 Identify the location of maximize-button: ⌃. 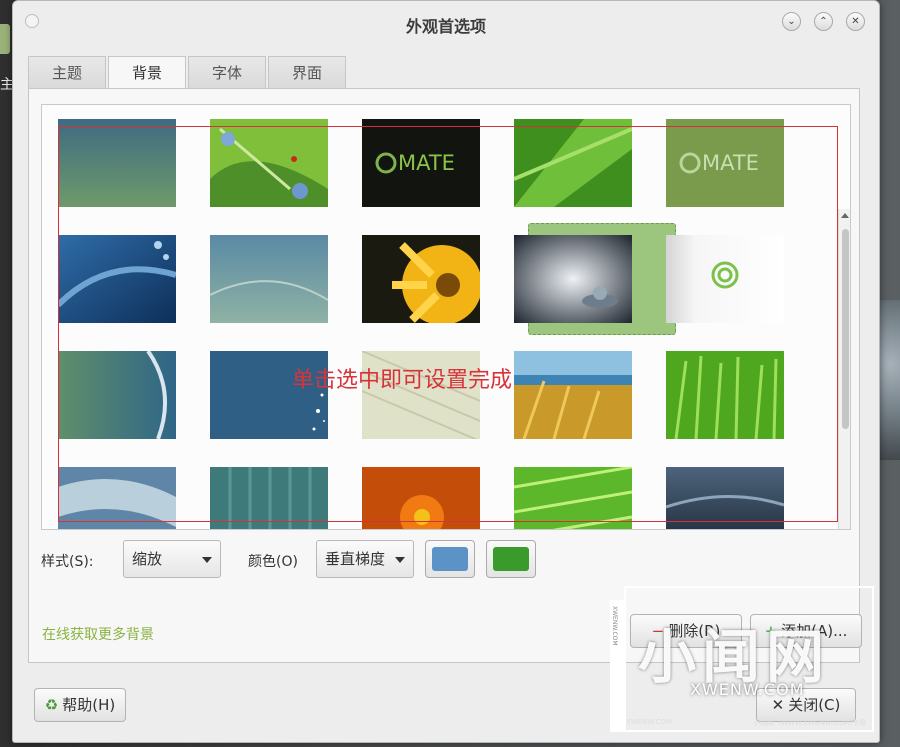
(823, 21).